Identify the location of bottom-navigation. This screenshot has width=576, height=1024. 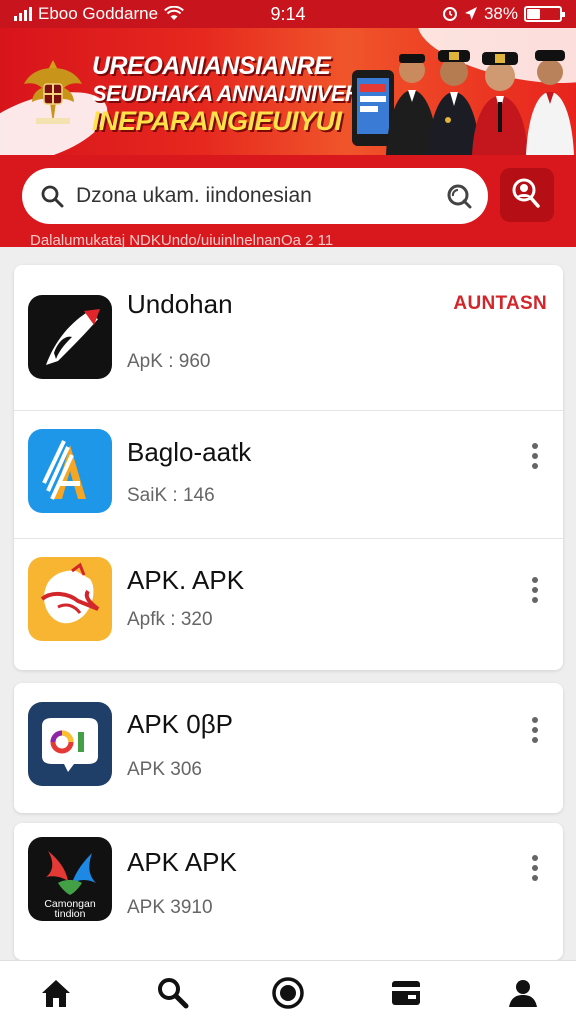
(288, 992).